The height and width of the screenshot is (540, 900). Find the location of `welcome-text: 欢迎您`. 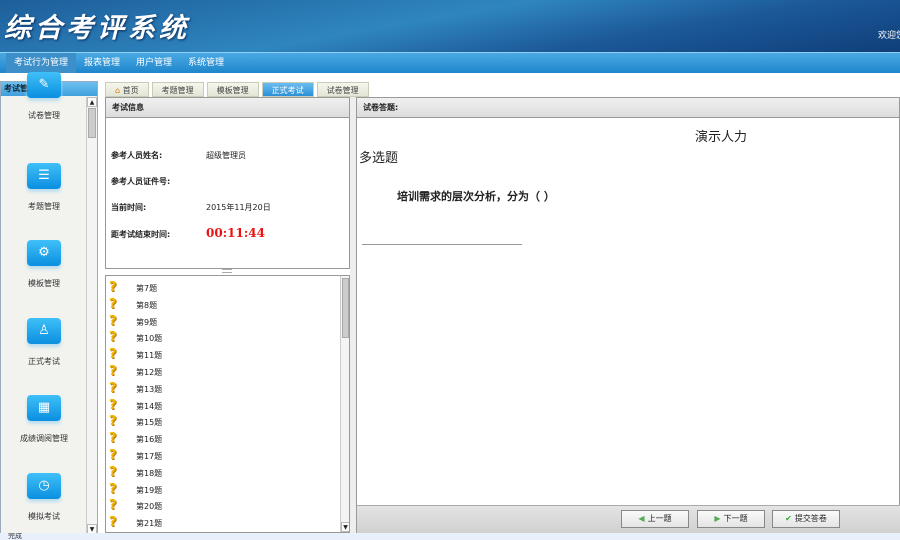

welcome-text: 欢迎您 is located at coordinates (889, 36).